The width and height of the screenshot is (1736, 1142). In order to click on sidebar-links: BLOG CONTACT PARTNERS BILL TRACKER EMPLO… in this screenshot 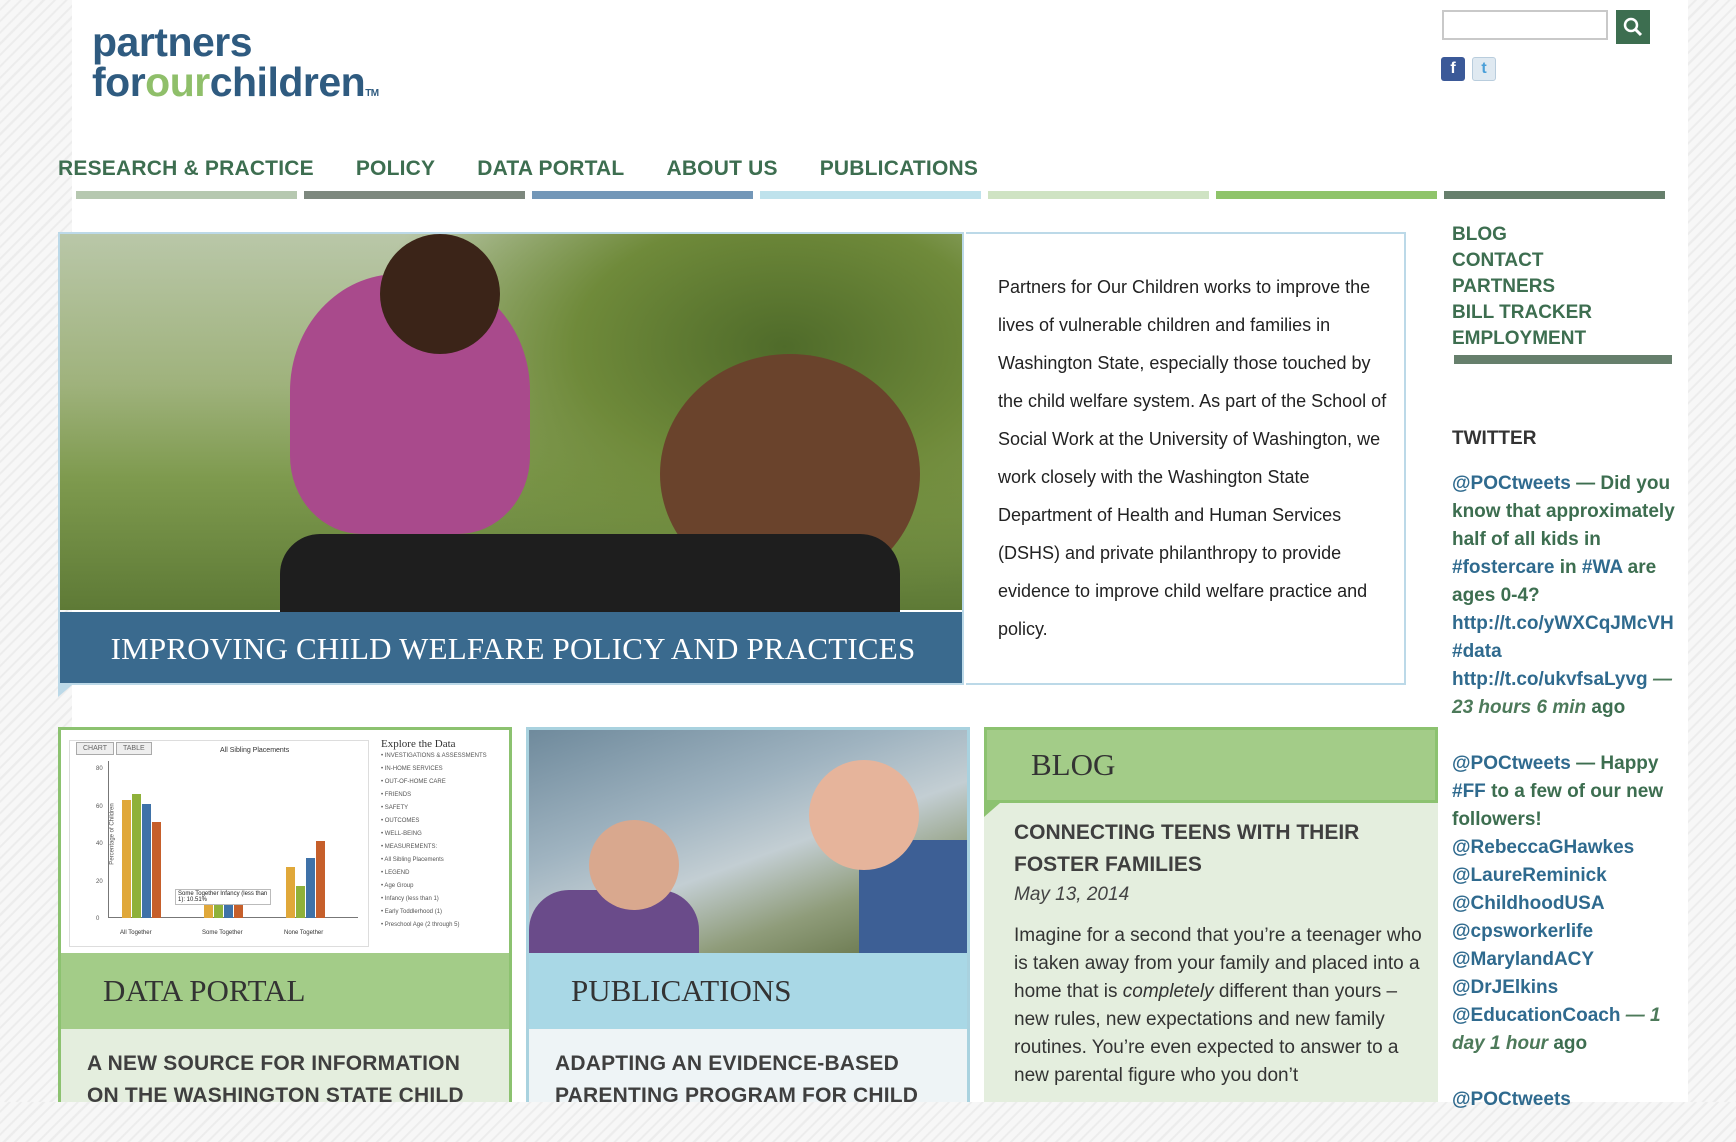, I will do `click(1522, 287)`.